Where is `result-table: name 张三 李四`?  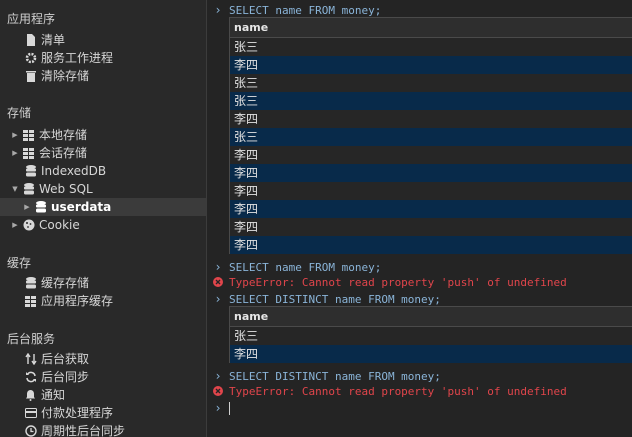
result-table: name 张三 李四 is located at coordinates (430, 334).